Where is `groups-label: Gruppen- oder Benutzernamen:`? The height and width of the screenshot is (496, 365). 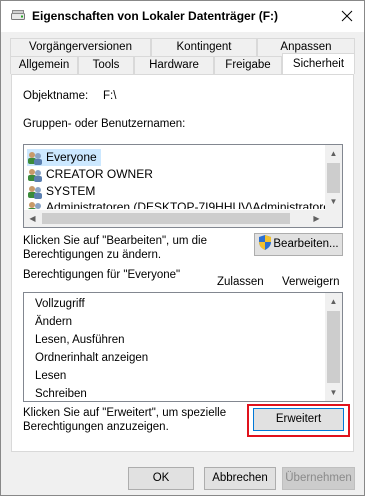
groups-label: Gruppen- oder Benutzernamen: is located at coordinates (104, 124).